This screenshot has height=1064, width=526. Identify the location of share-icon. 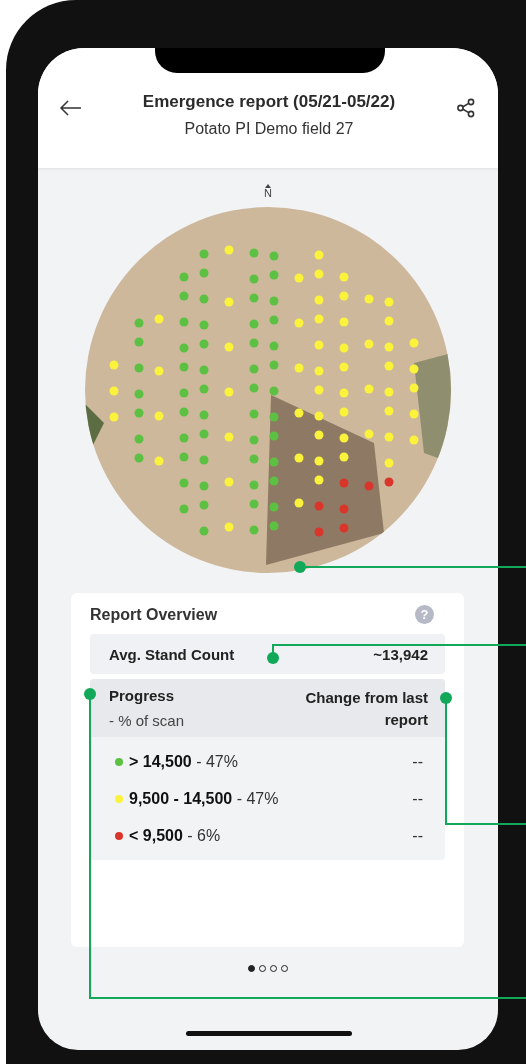
(466, 108).